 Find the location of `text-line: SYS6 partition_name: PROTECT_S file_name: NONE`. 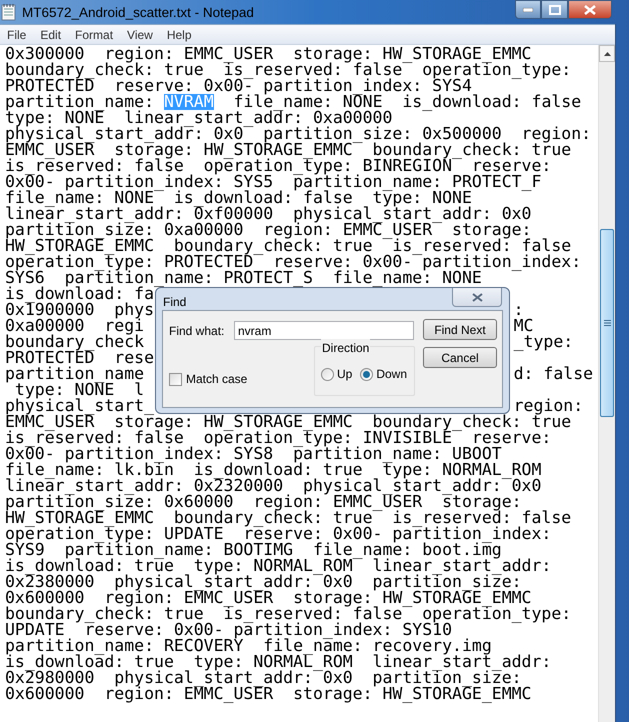

text-line: SYS6 partition_name: PROTECT_S file_name: NONE is located at coordinates (243, 278).